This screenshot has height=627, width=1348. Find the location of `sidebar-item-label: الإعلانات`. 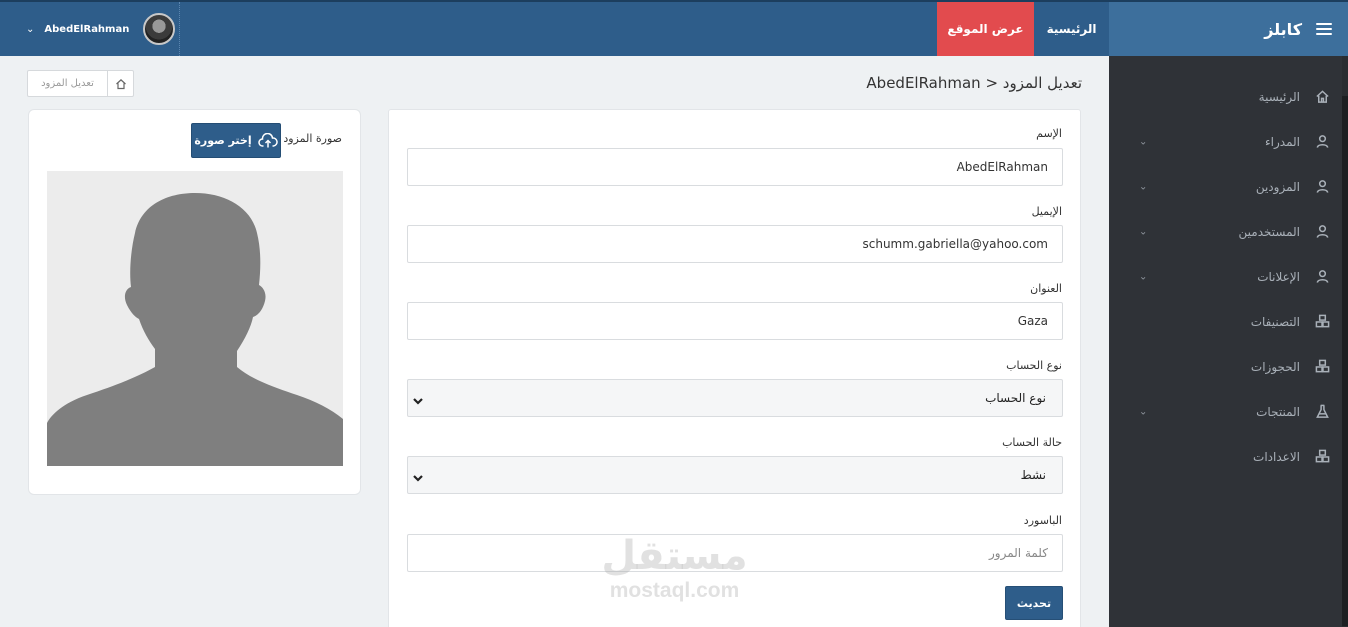

sidebar-item-label: الإعلانات is located at coordinates (1278, 276).